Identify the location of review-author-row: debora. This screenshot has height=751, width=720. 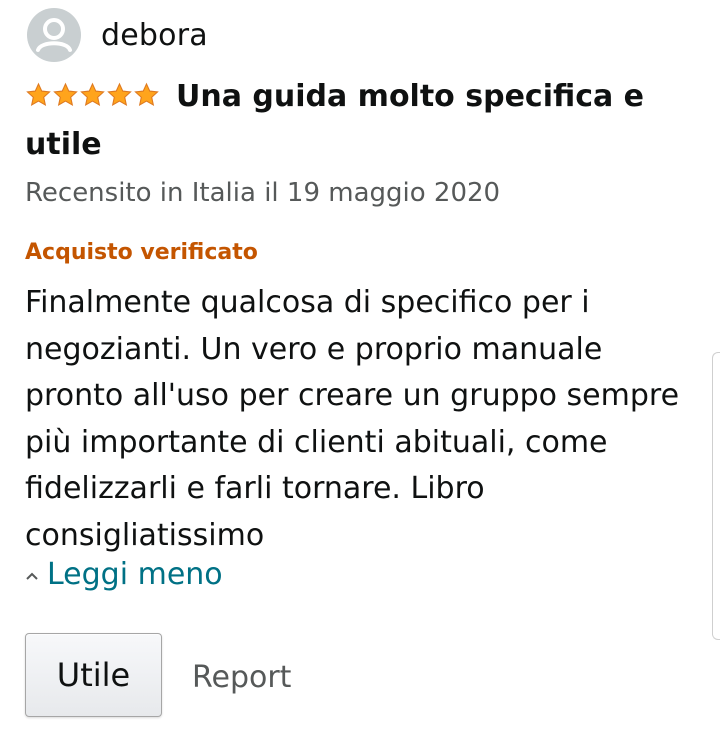
(117, 35).